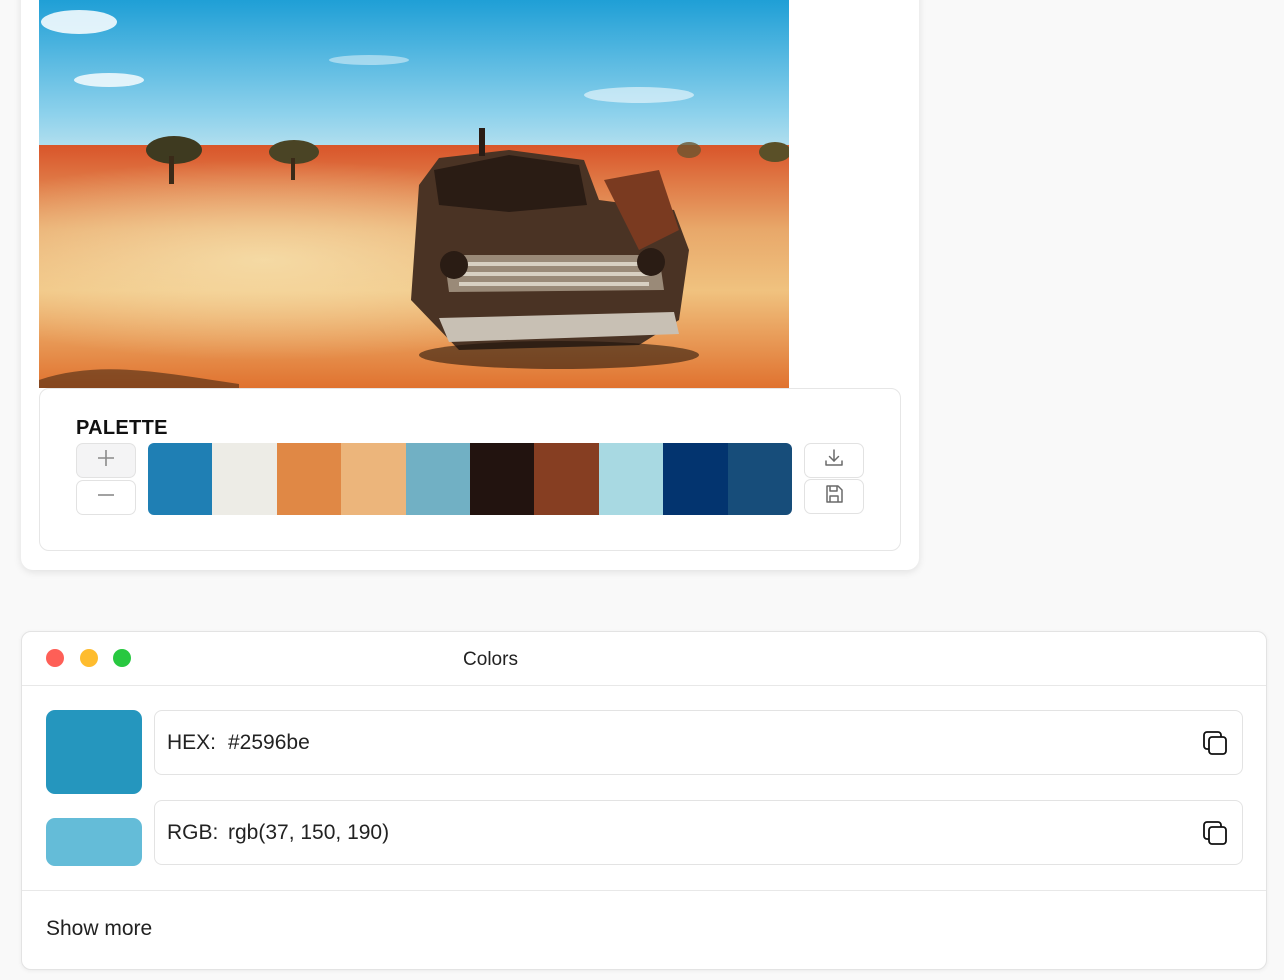  I want to click on copy-rgb-button, so click(1215, 833).